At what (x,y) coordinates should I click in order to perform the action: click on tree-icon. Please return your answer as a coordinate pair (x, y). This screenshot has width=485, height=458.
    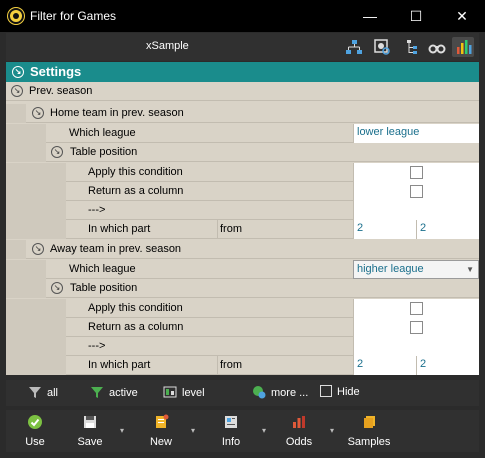
    Looking at the image, I should click on (413, 47).